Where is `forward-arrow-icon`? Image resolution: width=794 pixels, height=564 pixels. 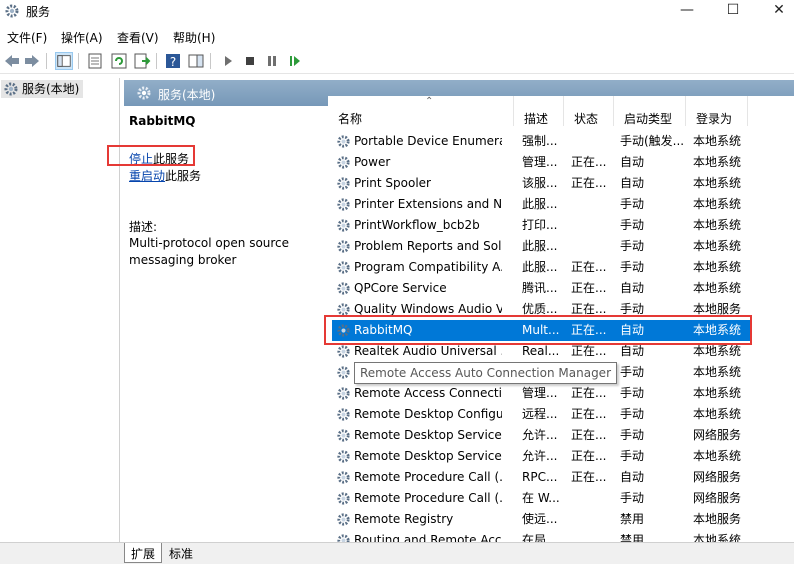
forward-arrow-icon is located at coordinates (32, 61).